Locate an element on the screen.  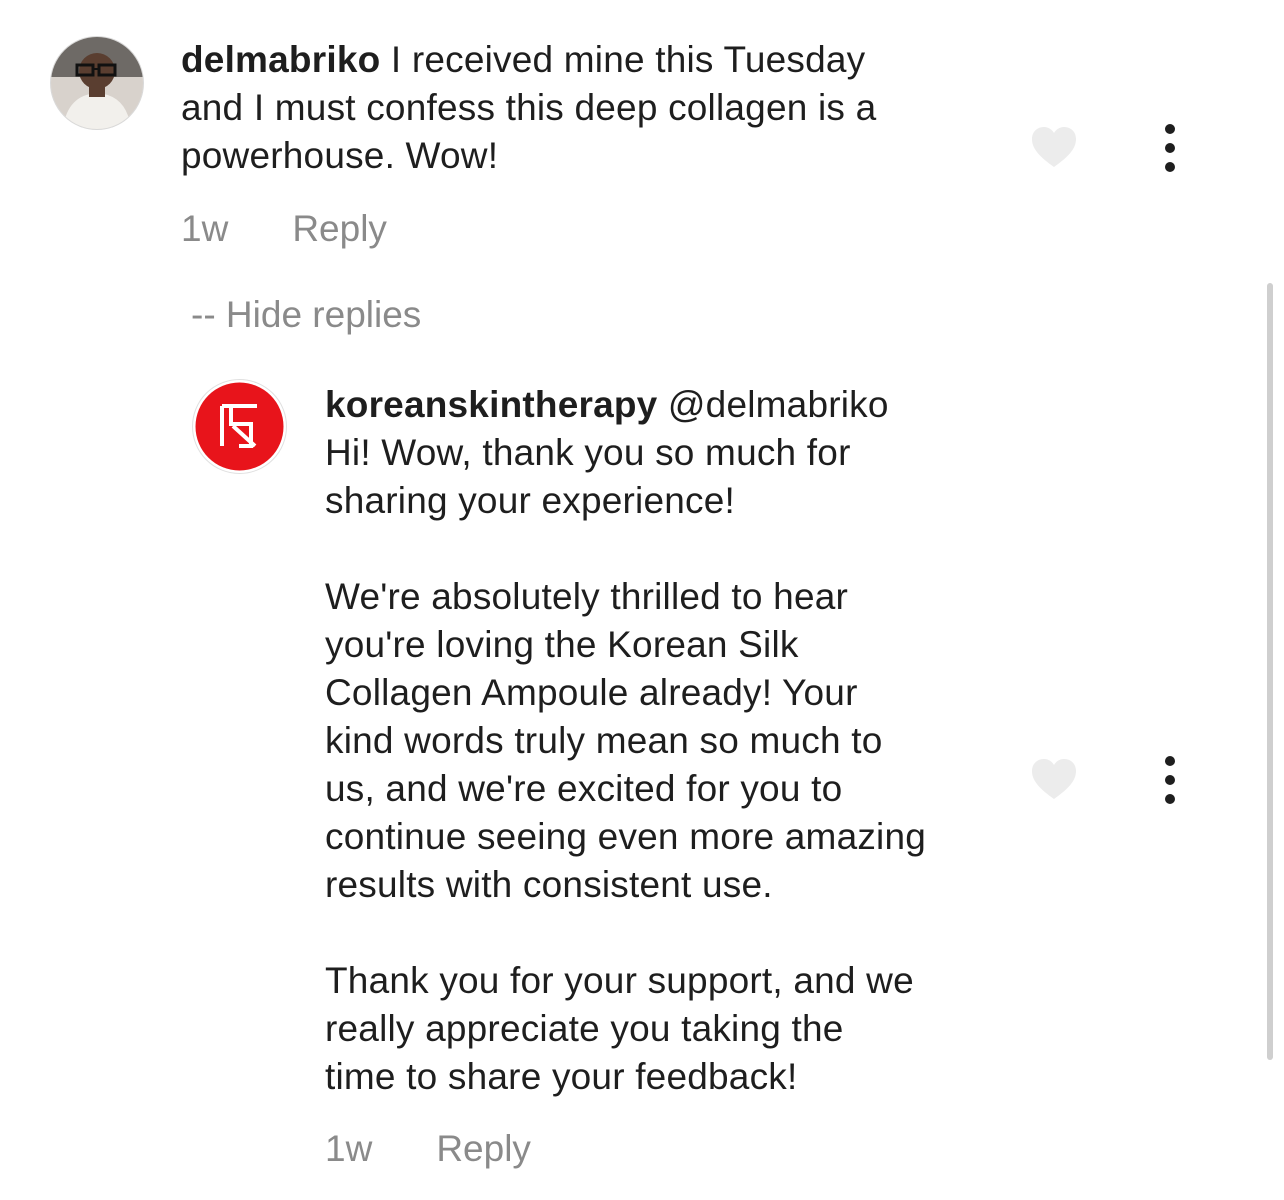
reply-mention: @delmabriko is located at coordinates (773, 404).